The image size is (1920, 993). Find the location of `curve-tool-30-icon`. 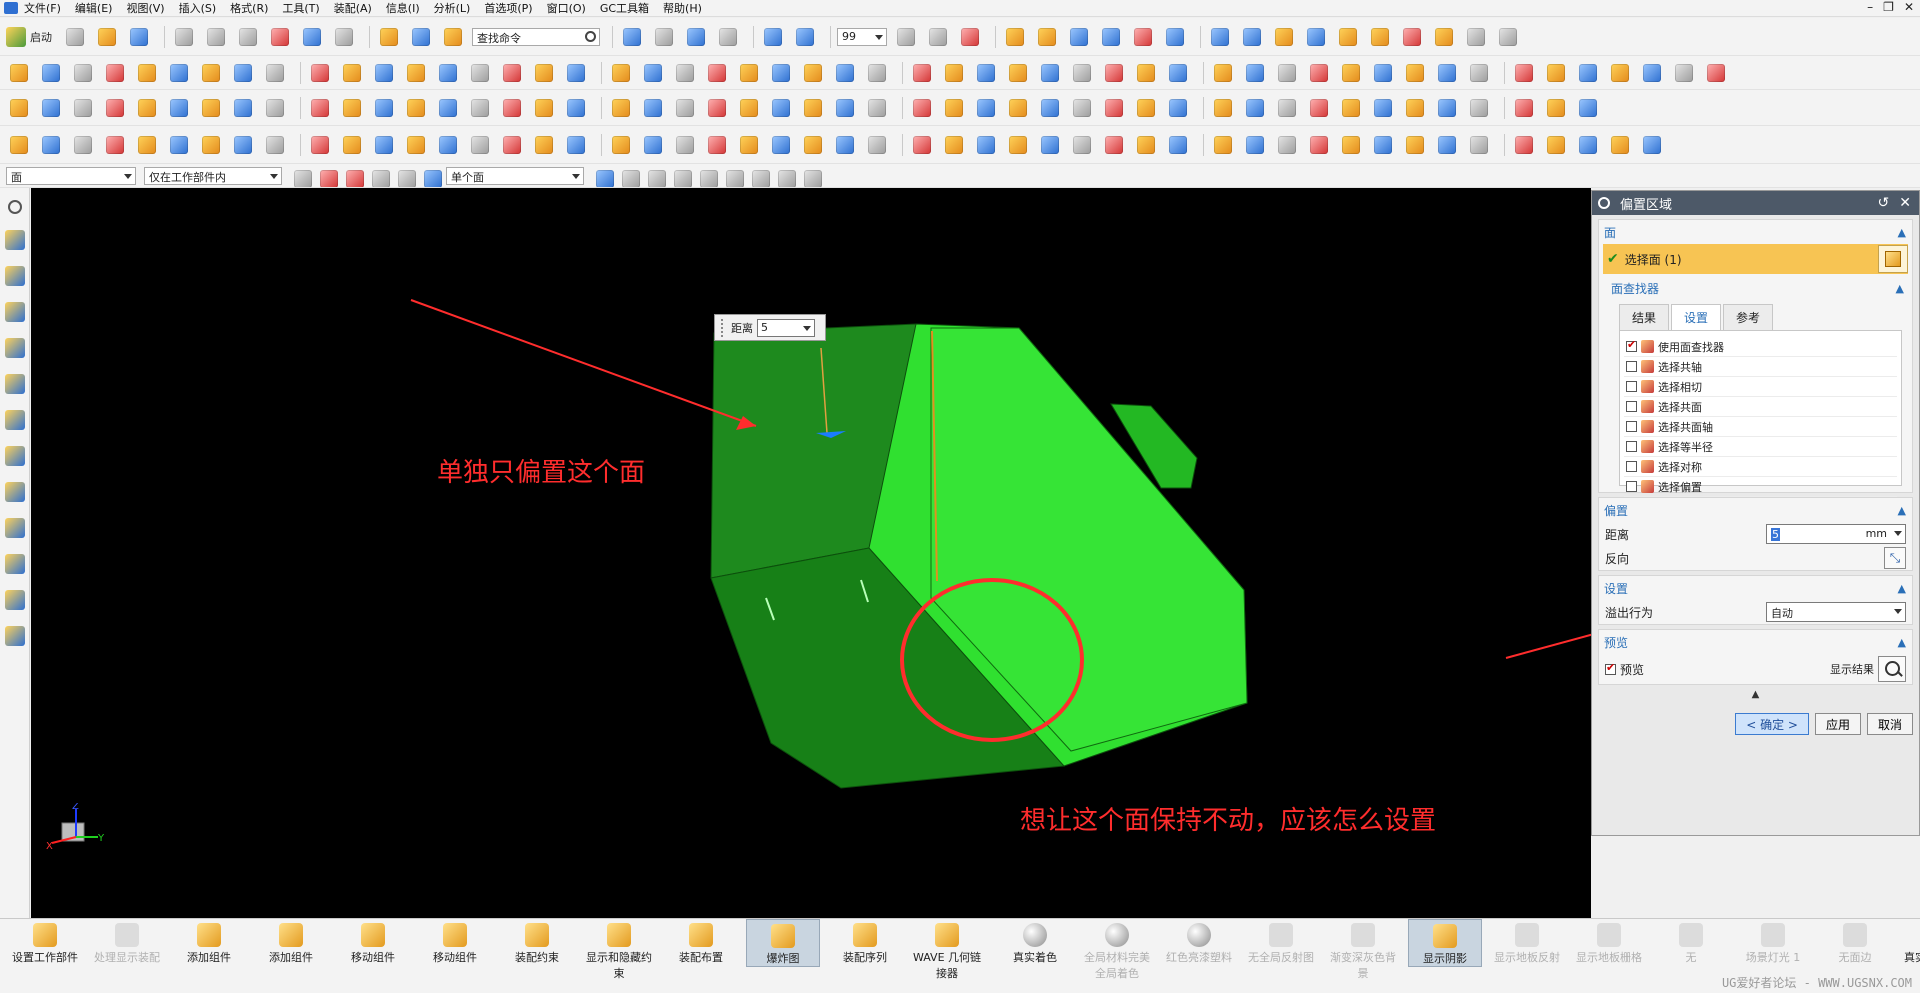

curve-tool-30-icon is located at coordinates (986, 145).